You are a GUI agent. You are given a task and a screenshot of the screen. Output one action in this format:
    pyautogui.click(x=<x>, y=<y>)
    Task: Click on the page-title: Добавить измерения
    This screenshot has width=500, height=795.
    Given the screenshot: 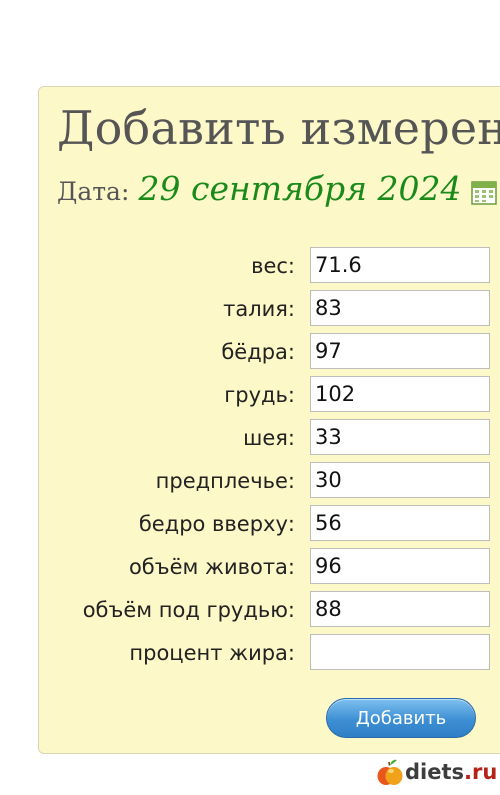 What is the action you would take?
    pyautogui.click(x=278, y=128)
    